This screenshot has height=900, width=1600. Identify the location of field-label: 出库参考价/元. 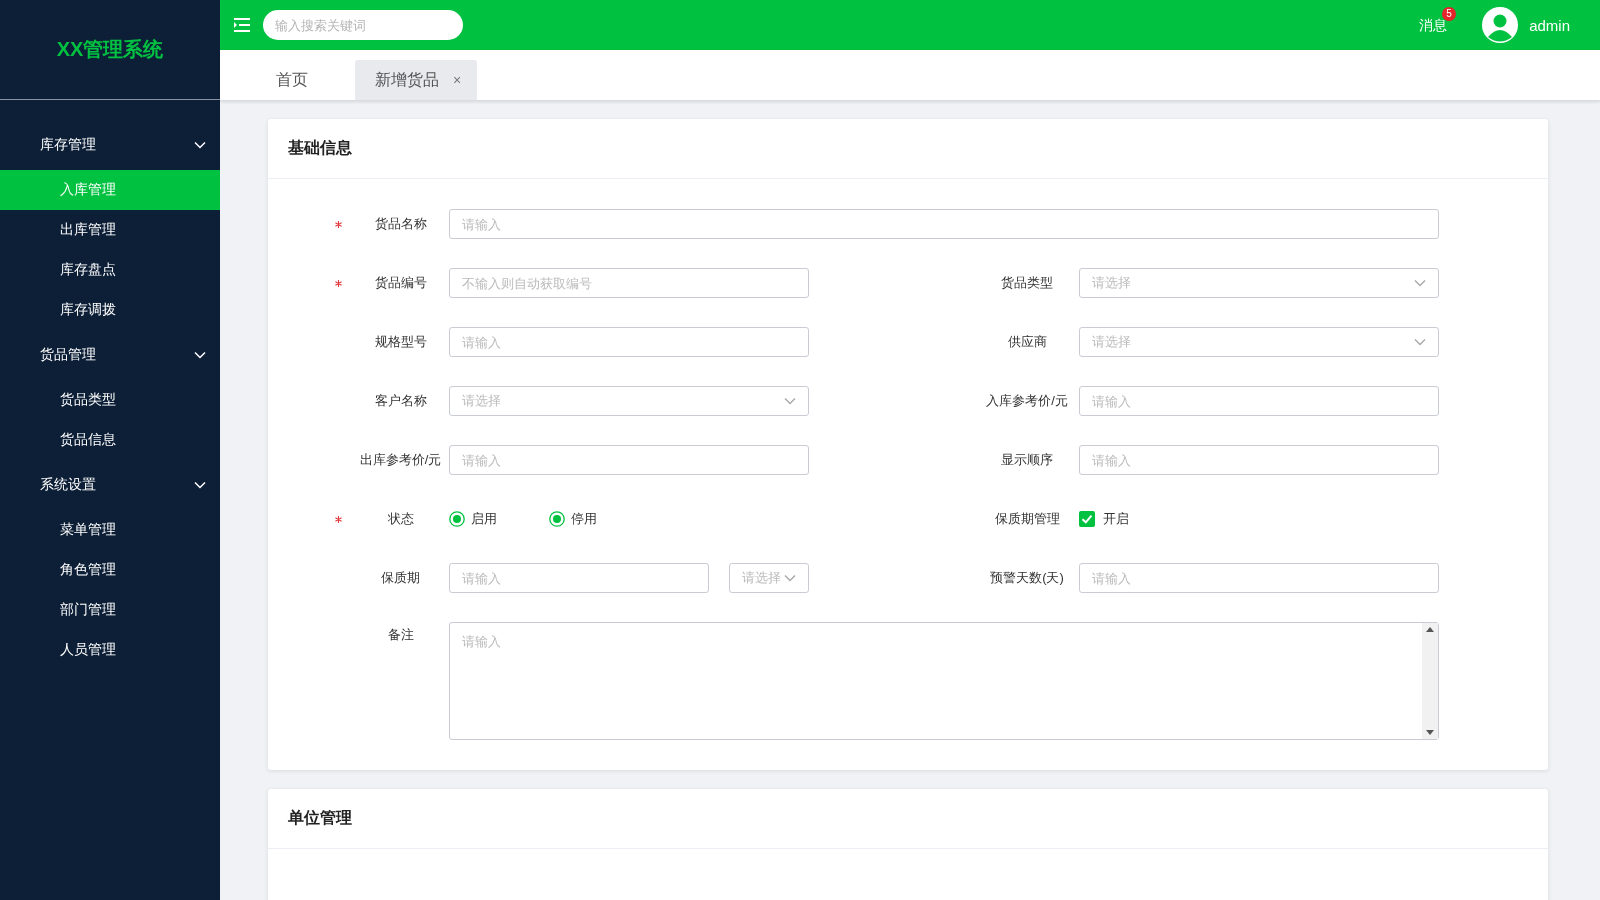
(400, 460).